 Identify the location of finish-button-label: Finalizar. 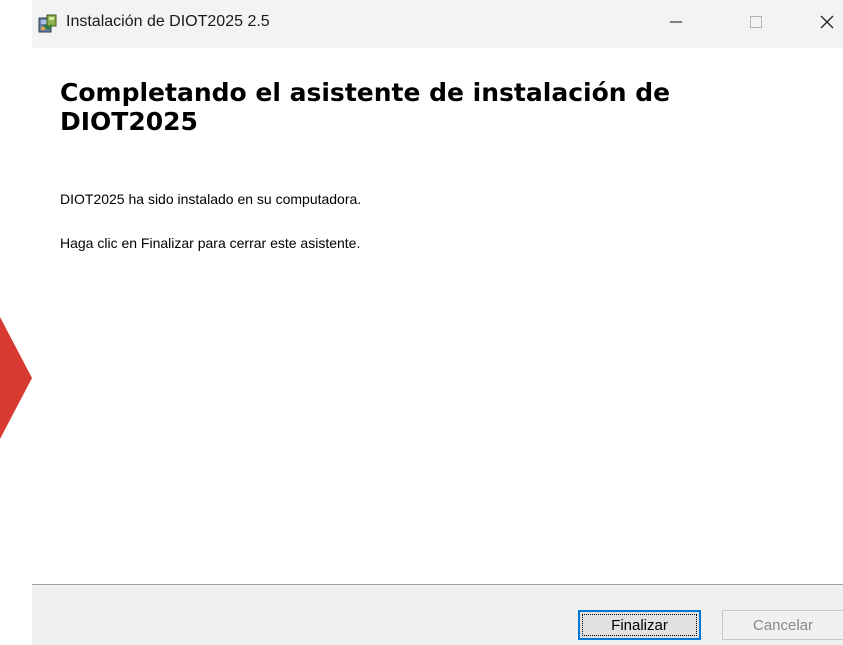
(639, 625).